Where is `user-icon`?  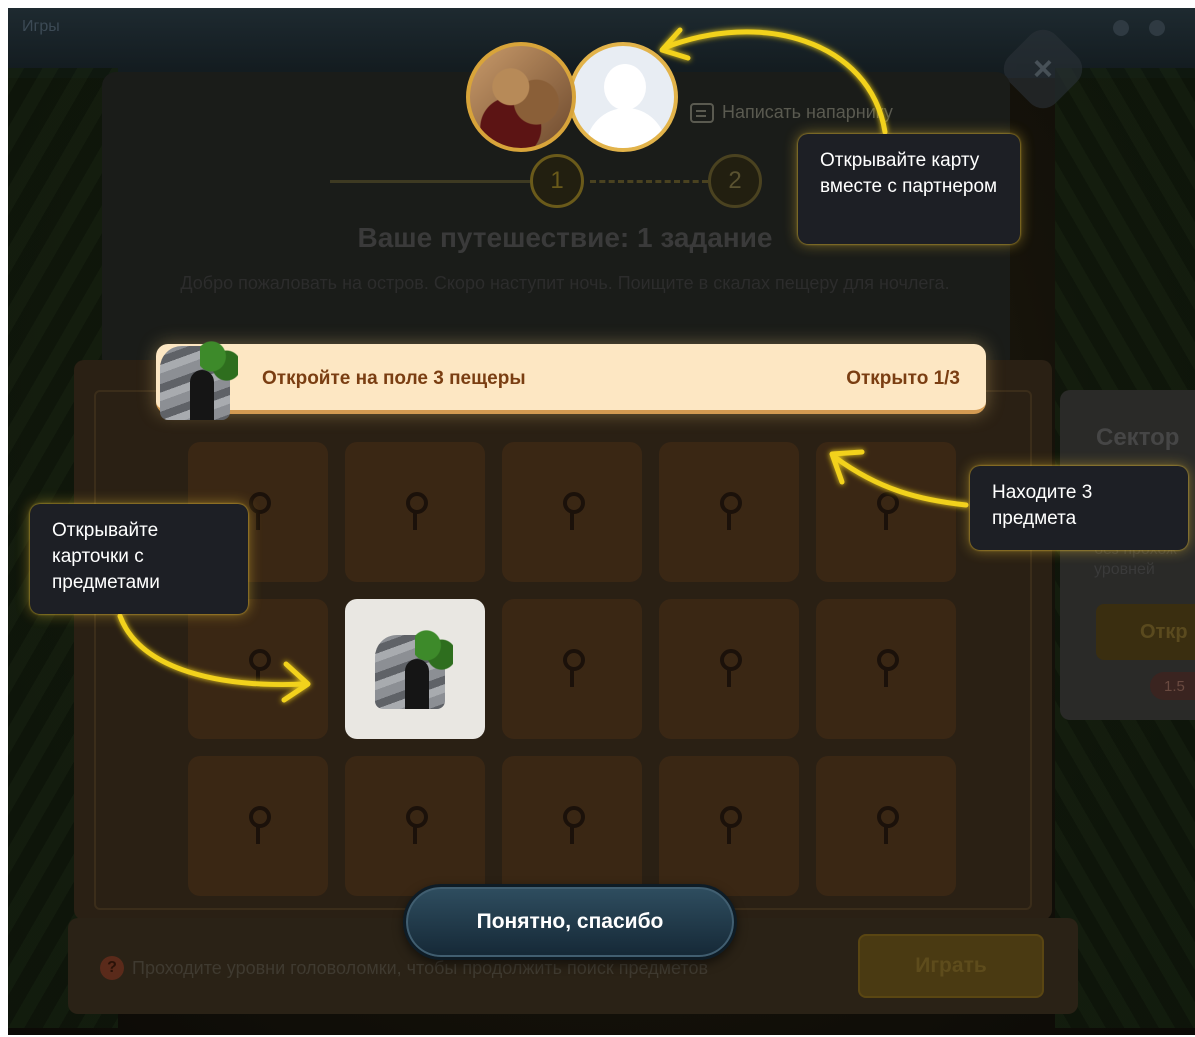
user-icon is located at coordinates (1157, 28).